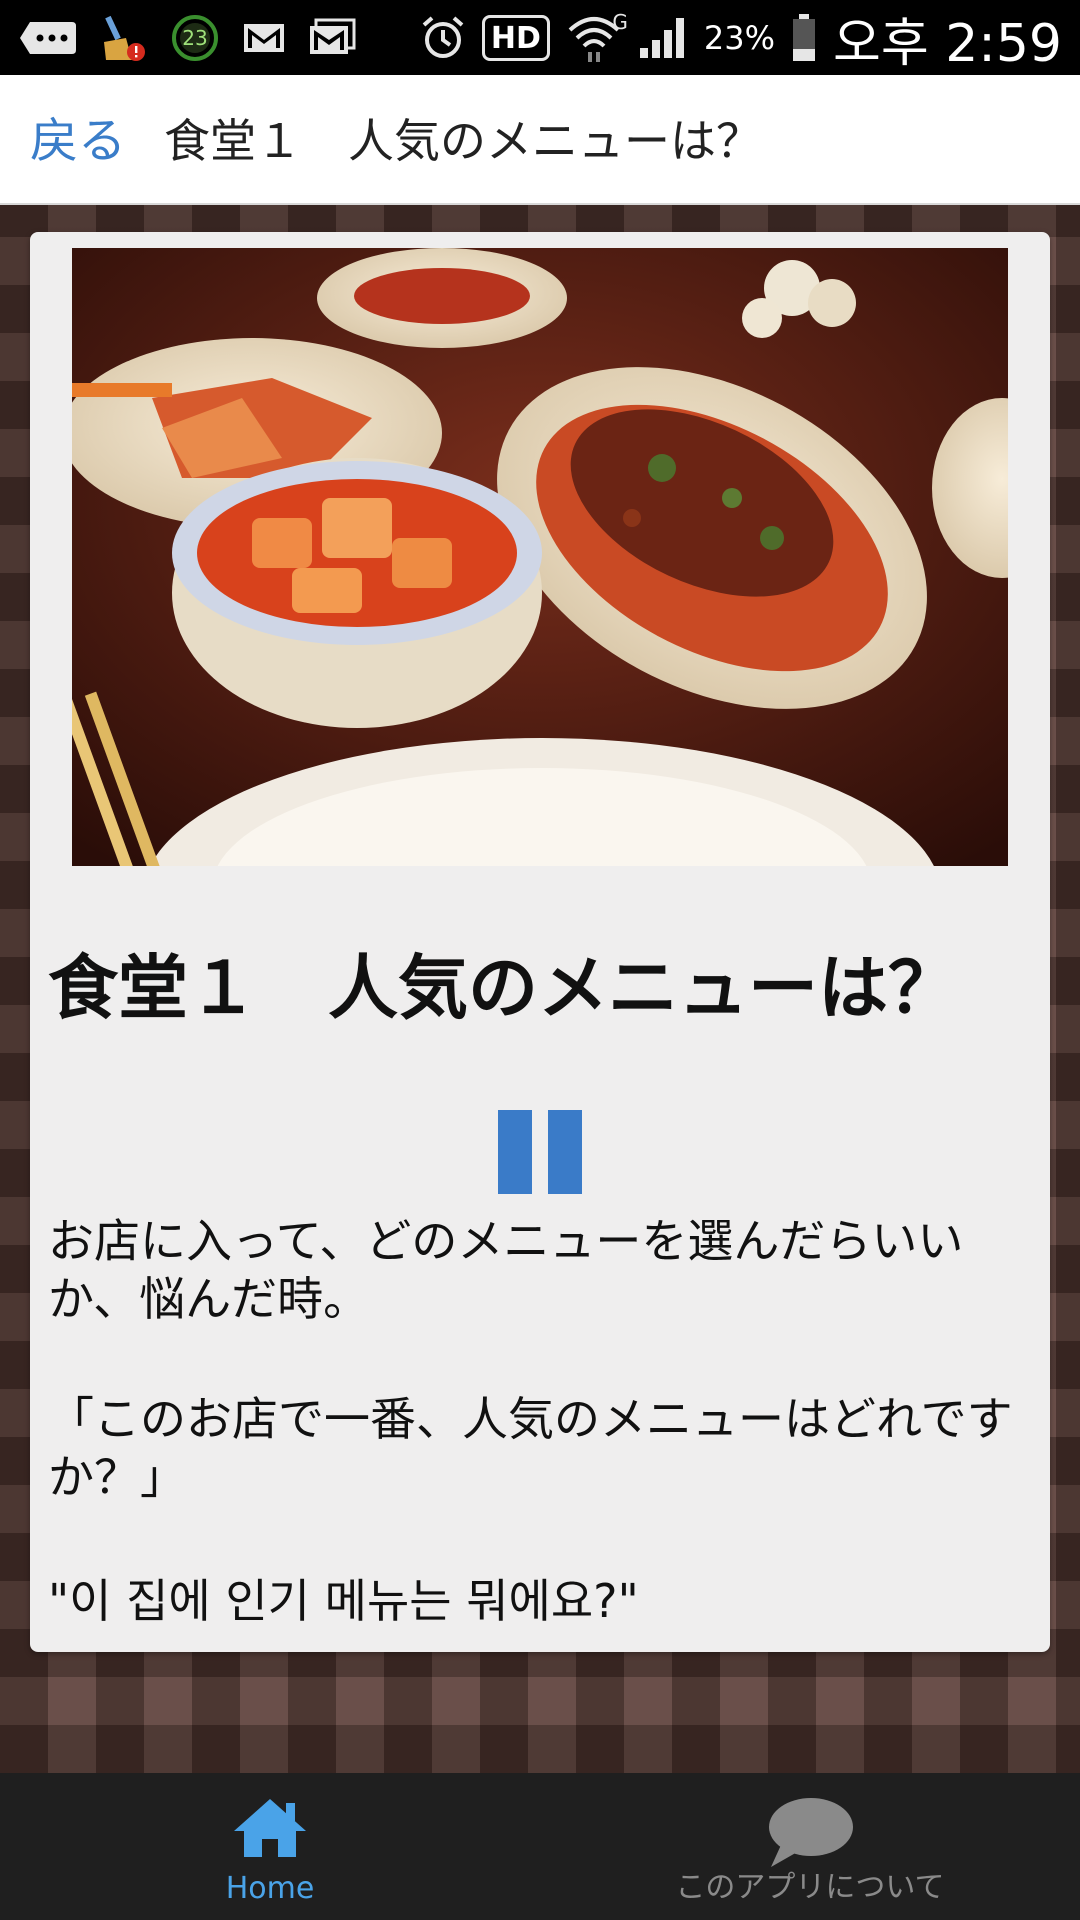 The image size is (1080, 1920). What do you see at coordinates (48, 38) in the screenshot?
I see `more-options-icon` at bounding box center [48, 38].